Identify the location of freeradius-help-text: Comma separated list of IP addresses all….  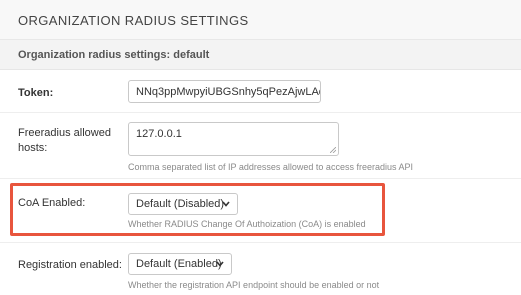
(270, 167).